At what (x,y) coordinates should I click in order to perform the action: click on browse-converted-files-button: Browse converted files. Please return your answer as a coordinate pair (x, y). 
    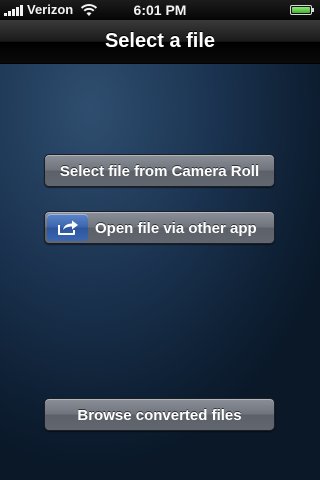
    Looking at the image, I should click on (159, 414).